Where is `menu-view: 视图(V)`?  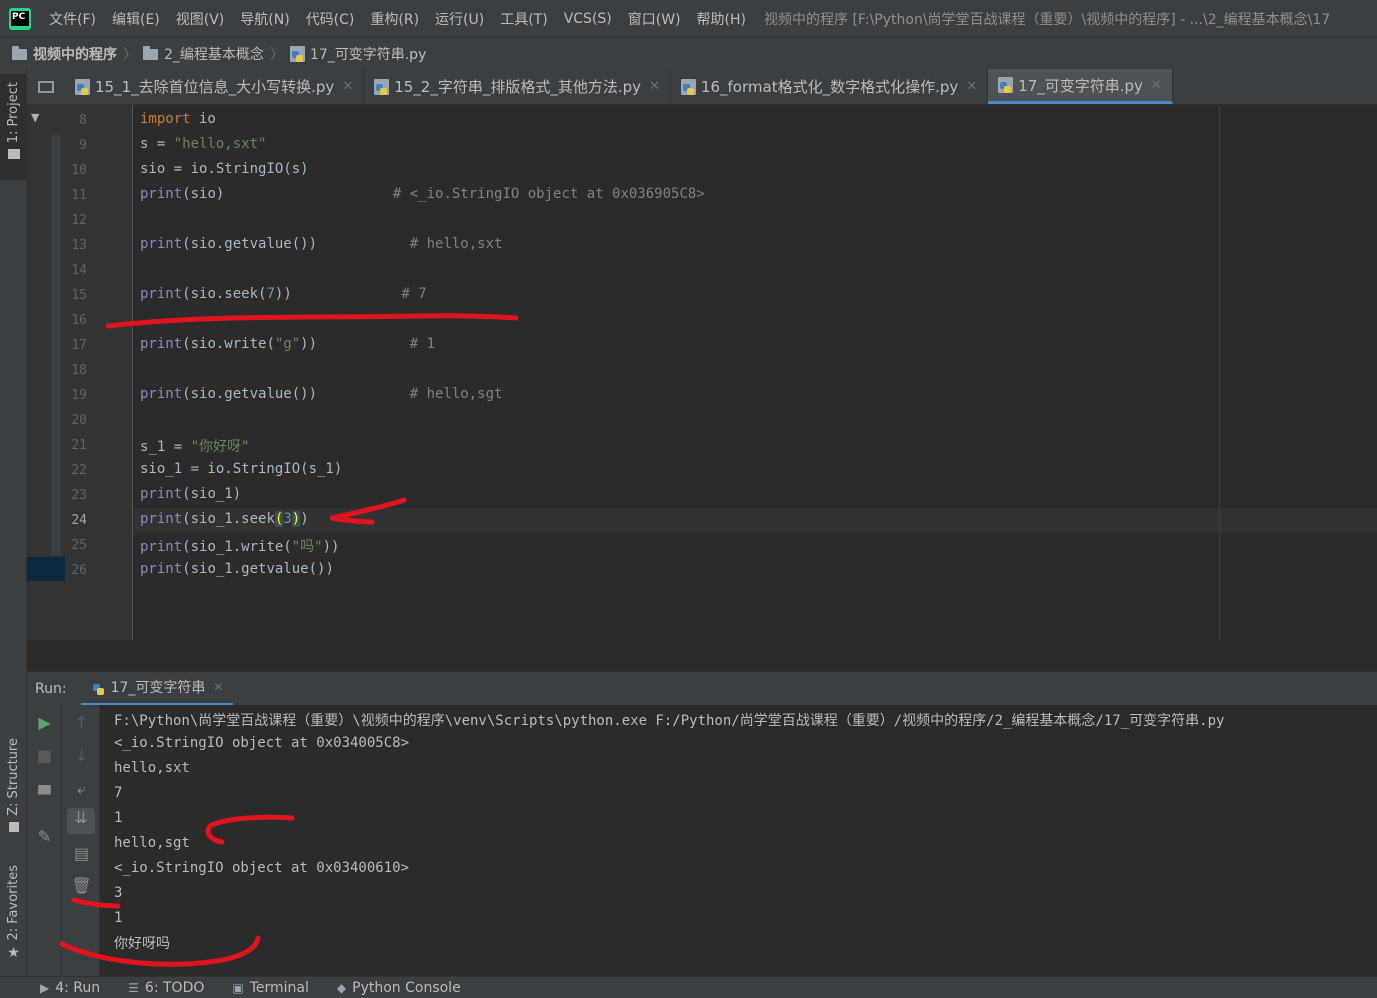
menu-view: 视图(V) is located at coordinates (200, 19).